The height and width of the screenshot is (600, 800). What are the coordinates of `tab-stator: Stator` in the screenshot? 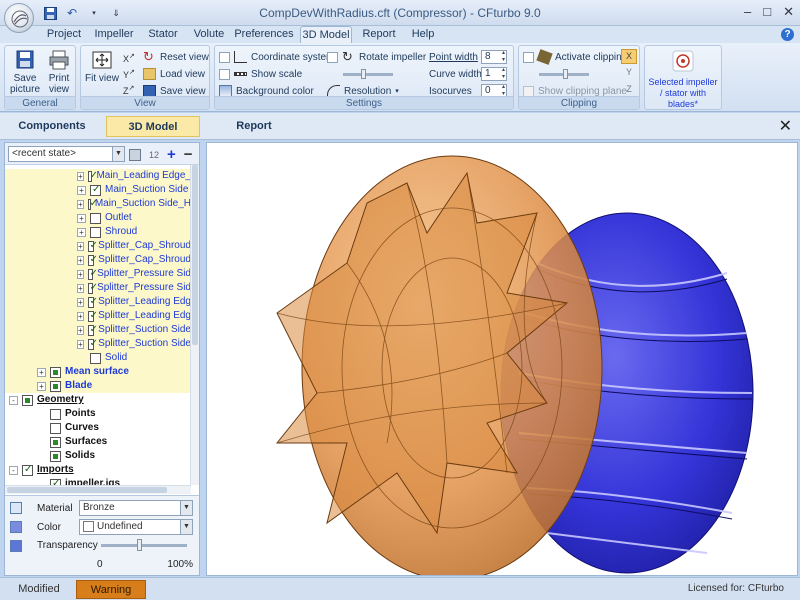 It's located at (163, 34).